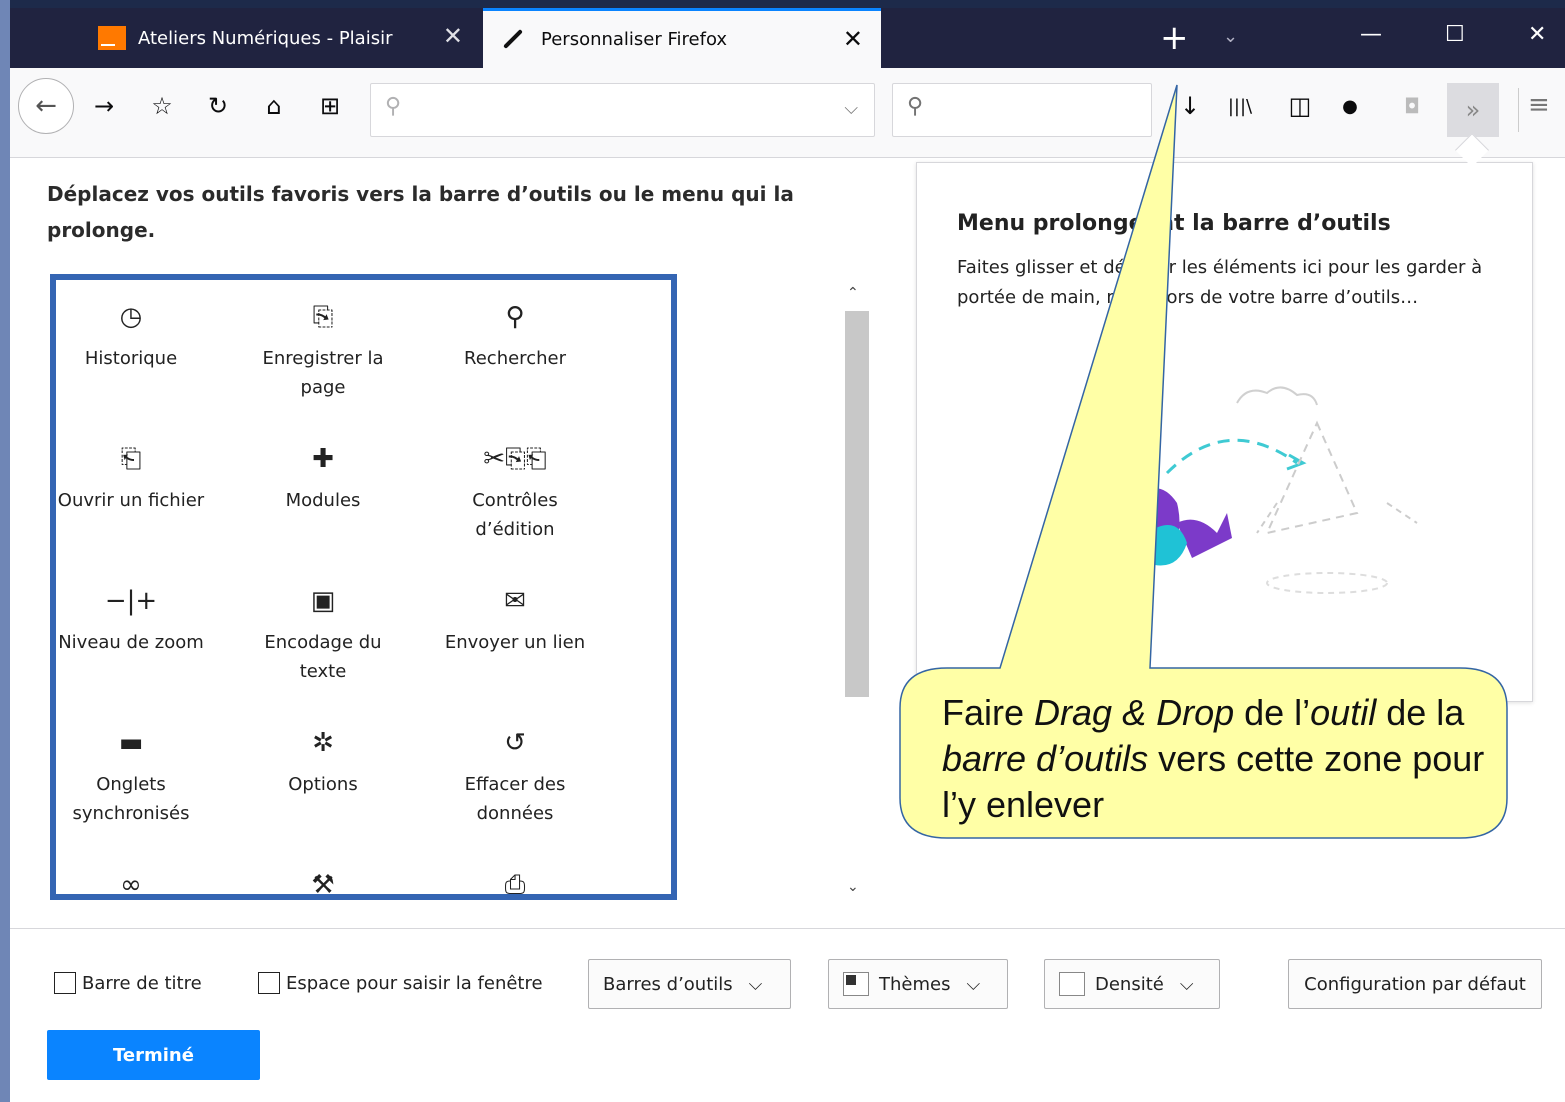 The image size is (1565, 1102). I want to click on options-gear-icon: ✲, so click(323, 742).